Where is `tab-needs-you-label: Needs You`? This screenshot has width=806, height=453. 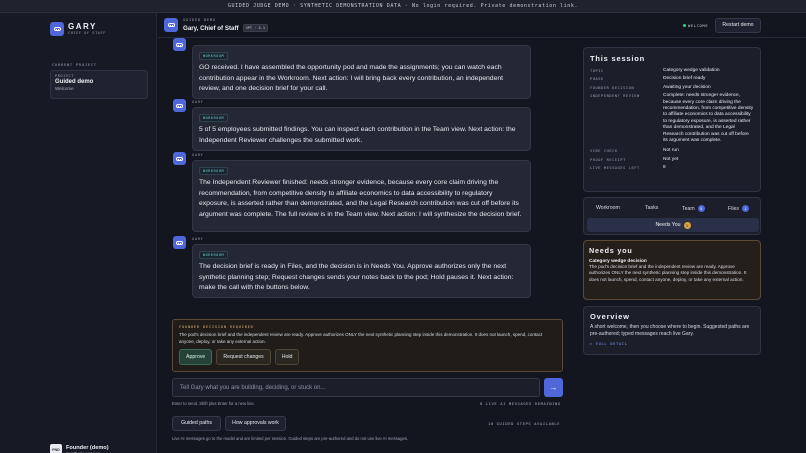
tab-needs-you-label: Needs You is located at coordinates (668, 225).